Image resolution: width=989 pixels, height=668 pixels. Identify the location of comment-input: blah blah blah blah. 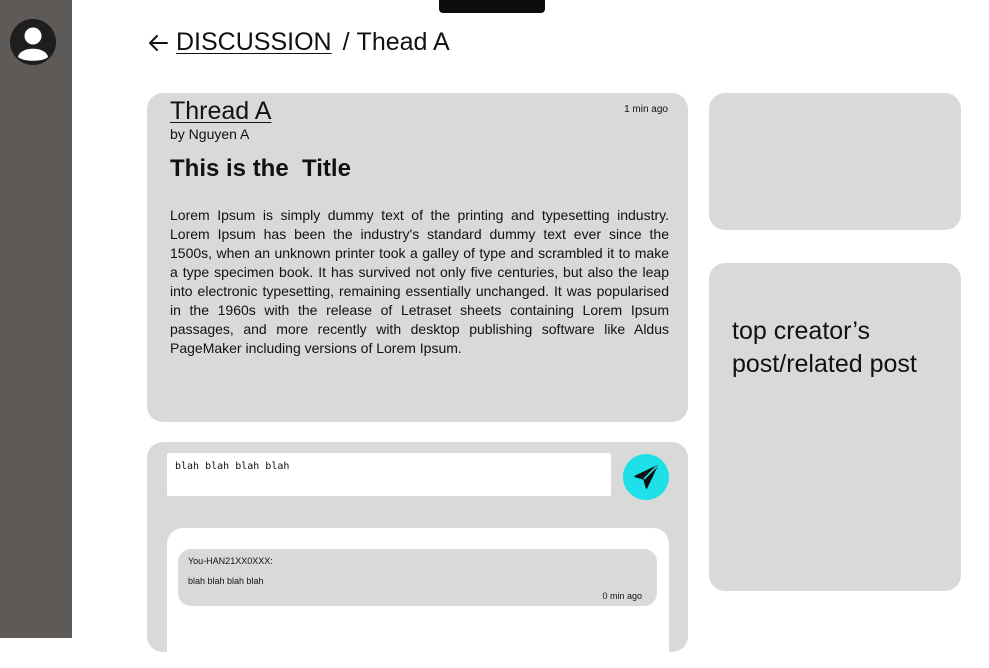
(389, 474).